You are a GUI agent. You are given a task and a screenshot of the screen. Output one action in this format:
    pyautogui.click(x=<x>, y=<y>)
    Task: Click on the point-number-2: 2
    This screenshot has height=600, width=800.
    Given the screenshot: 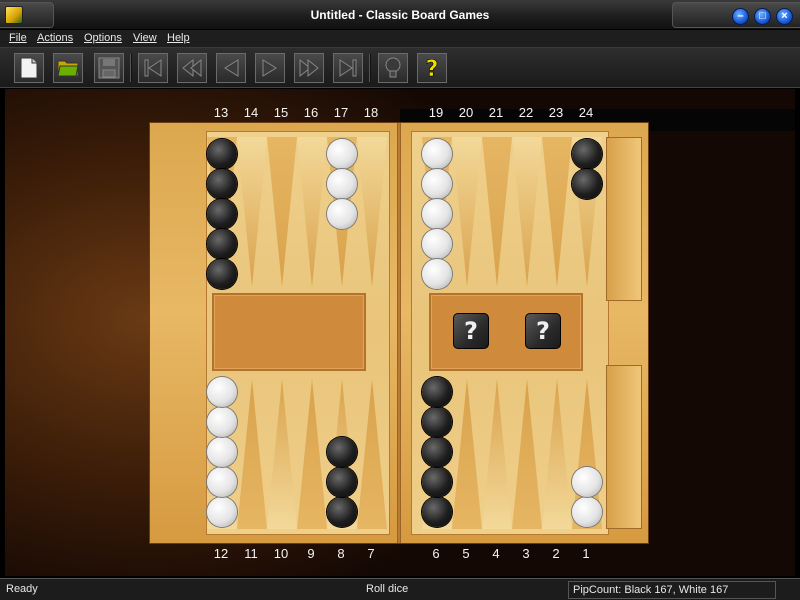 What is the action you would take?
    pyautogui.click(x=556, y=553)
    